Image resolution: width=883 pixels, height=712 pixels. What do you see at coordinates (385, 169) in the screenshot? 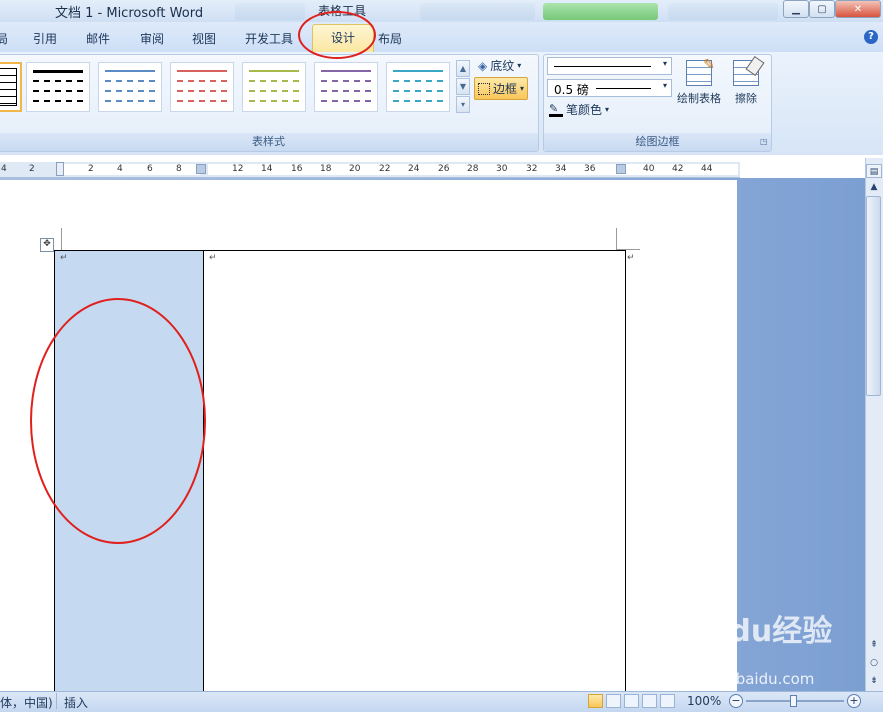
I see `ruler-number: 22` at bounding box center [385, 169].